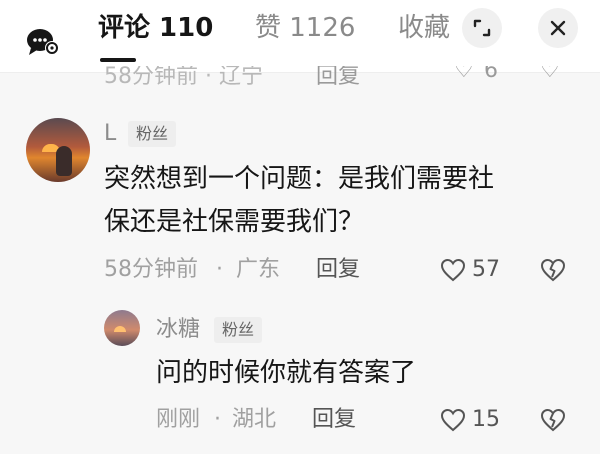 Image resolution: width=600 pixels, height=454 pixels. I want to click on comment-location: 广东, so click(258, 269).